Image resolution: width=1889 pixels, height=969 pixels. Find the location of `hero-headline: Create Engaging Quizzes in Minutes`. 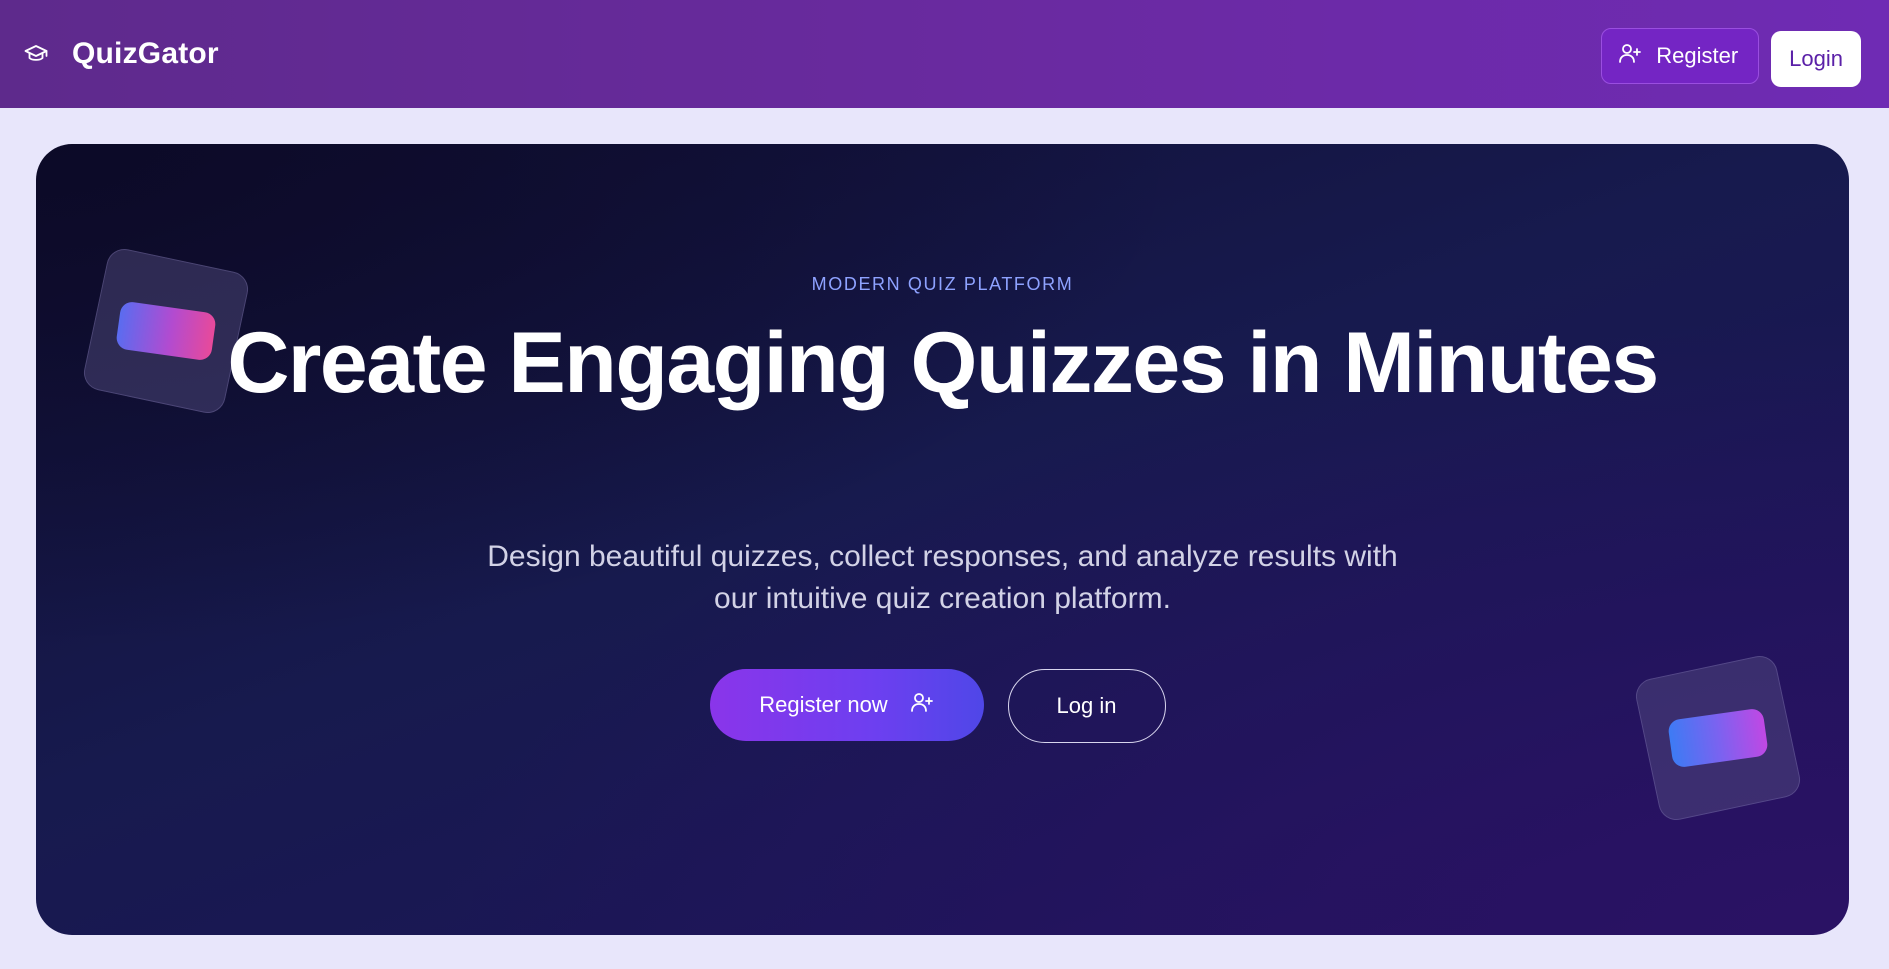

hero-headline: Create Engaging Quizzes in Minutes is located at coordinates (943, 363).